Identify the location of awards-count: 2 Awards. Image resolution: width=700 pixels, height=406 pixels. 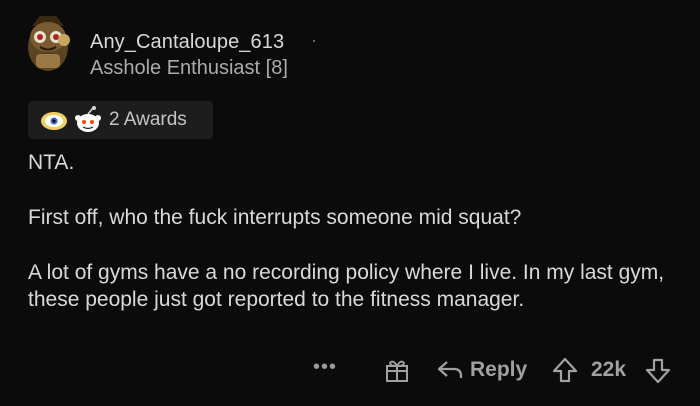
(148, 119).